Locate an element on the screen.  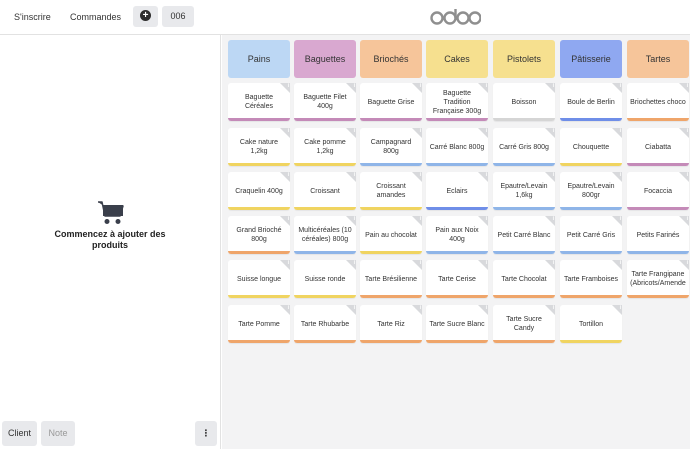
category-pains: Pains is located at coordinates (259, 59).